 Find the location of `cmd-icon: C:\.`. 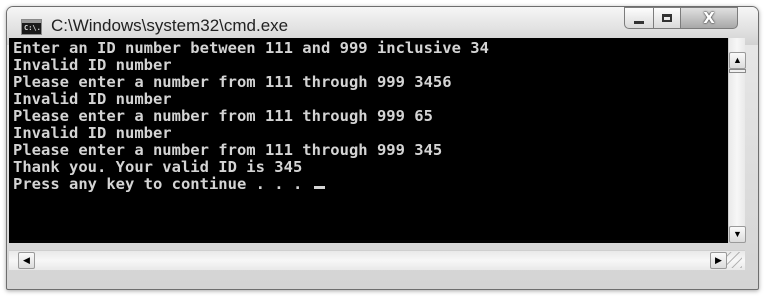

cmd-icon: C:\. is located at coordinates (31, 27).